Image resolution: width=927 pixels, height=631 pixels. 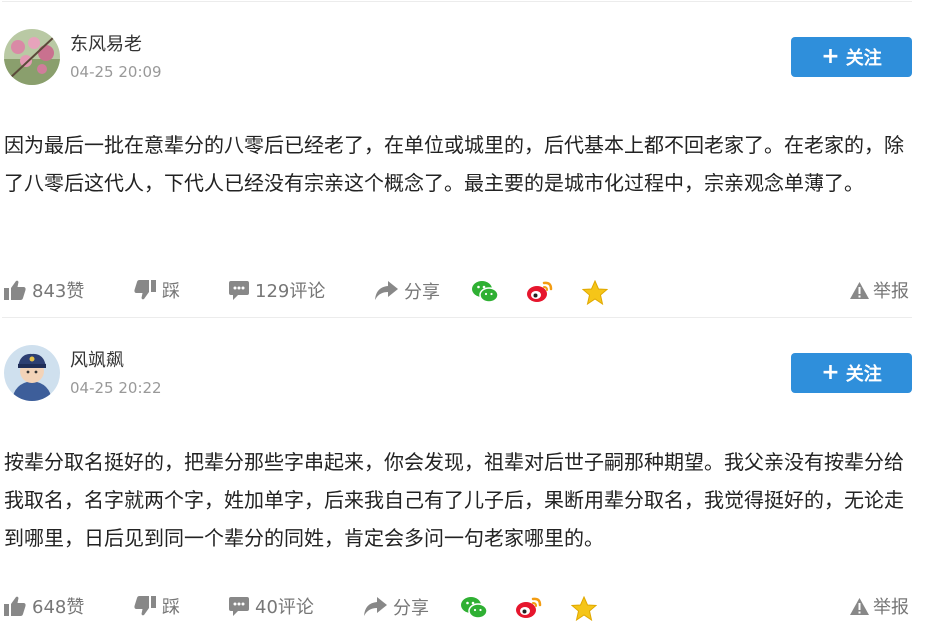 What do you see at coordinates (106, 45) in the screenshot?
I see `username: 东风易老` at bounding box center [106, 45].